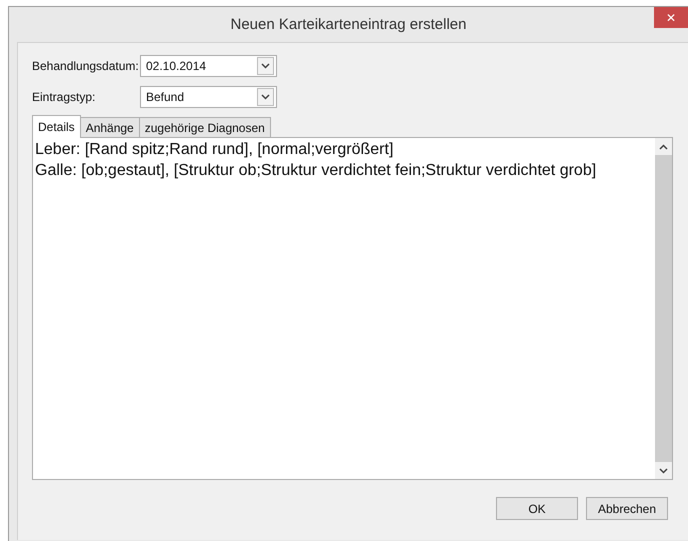  What do you see at coordinates (110, 127) in the screenshot?
I see `tab: Anhänge` at bounding box center [110, 127].